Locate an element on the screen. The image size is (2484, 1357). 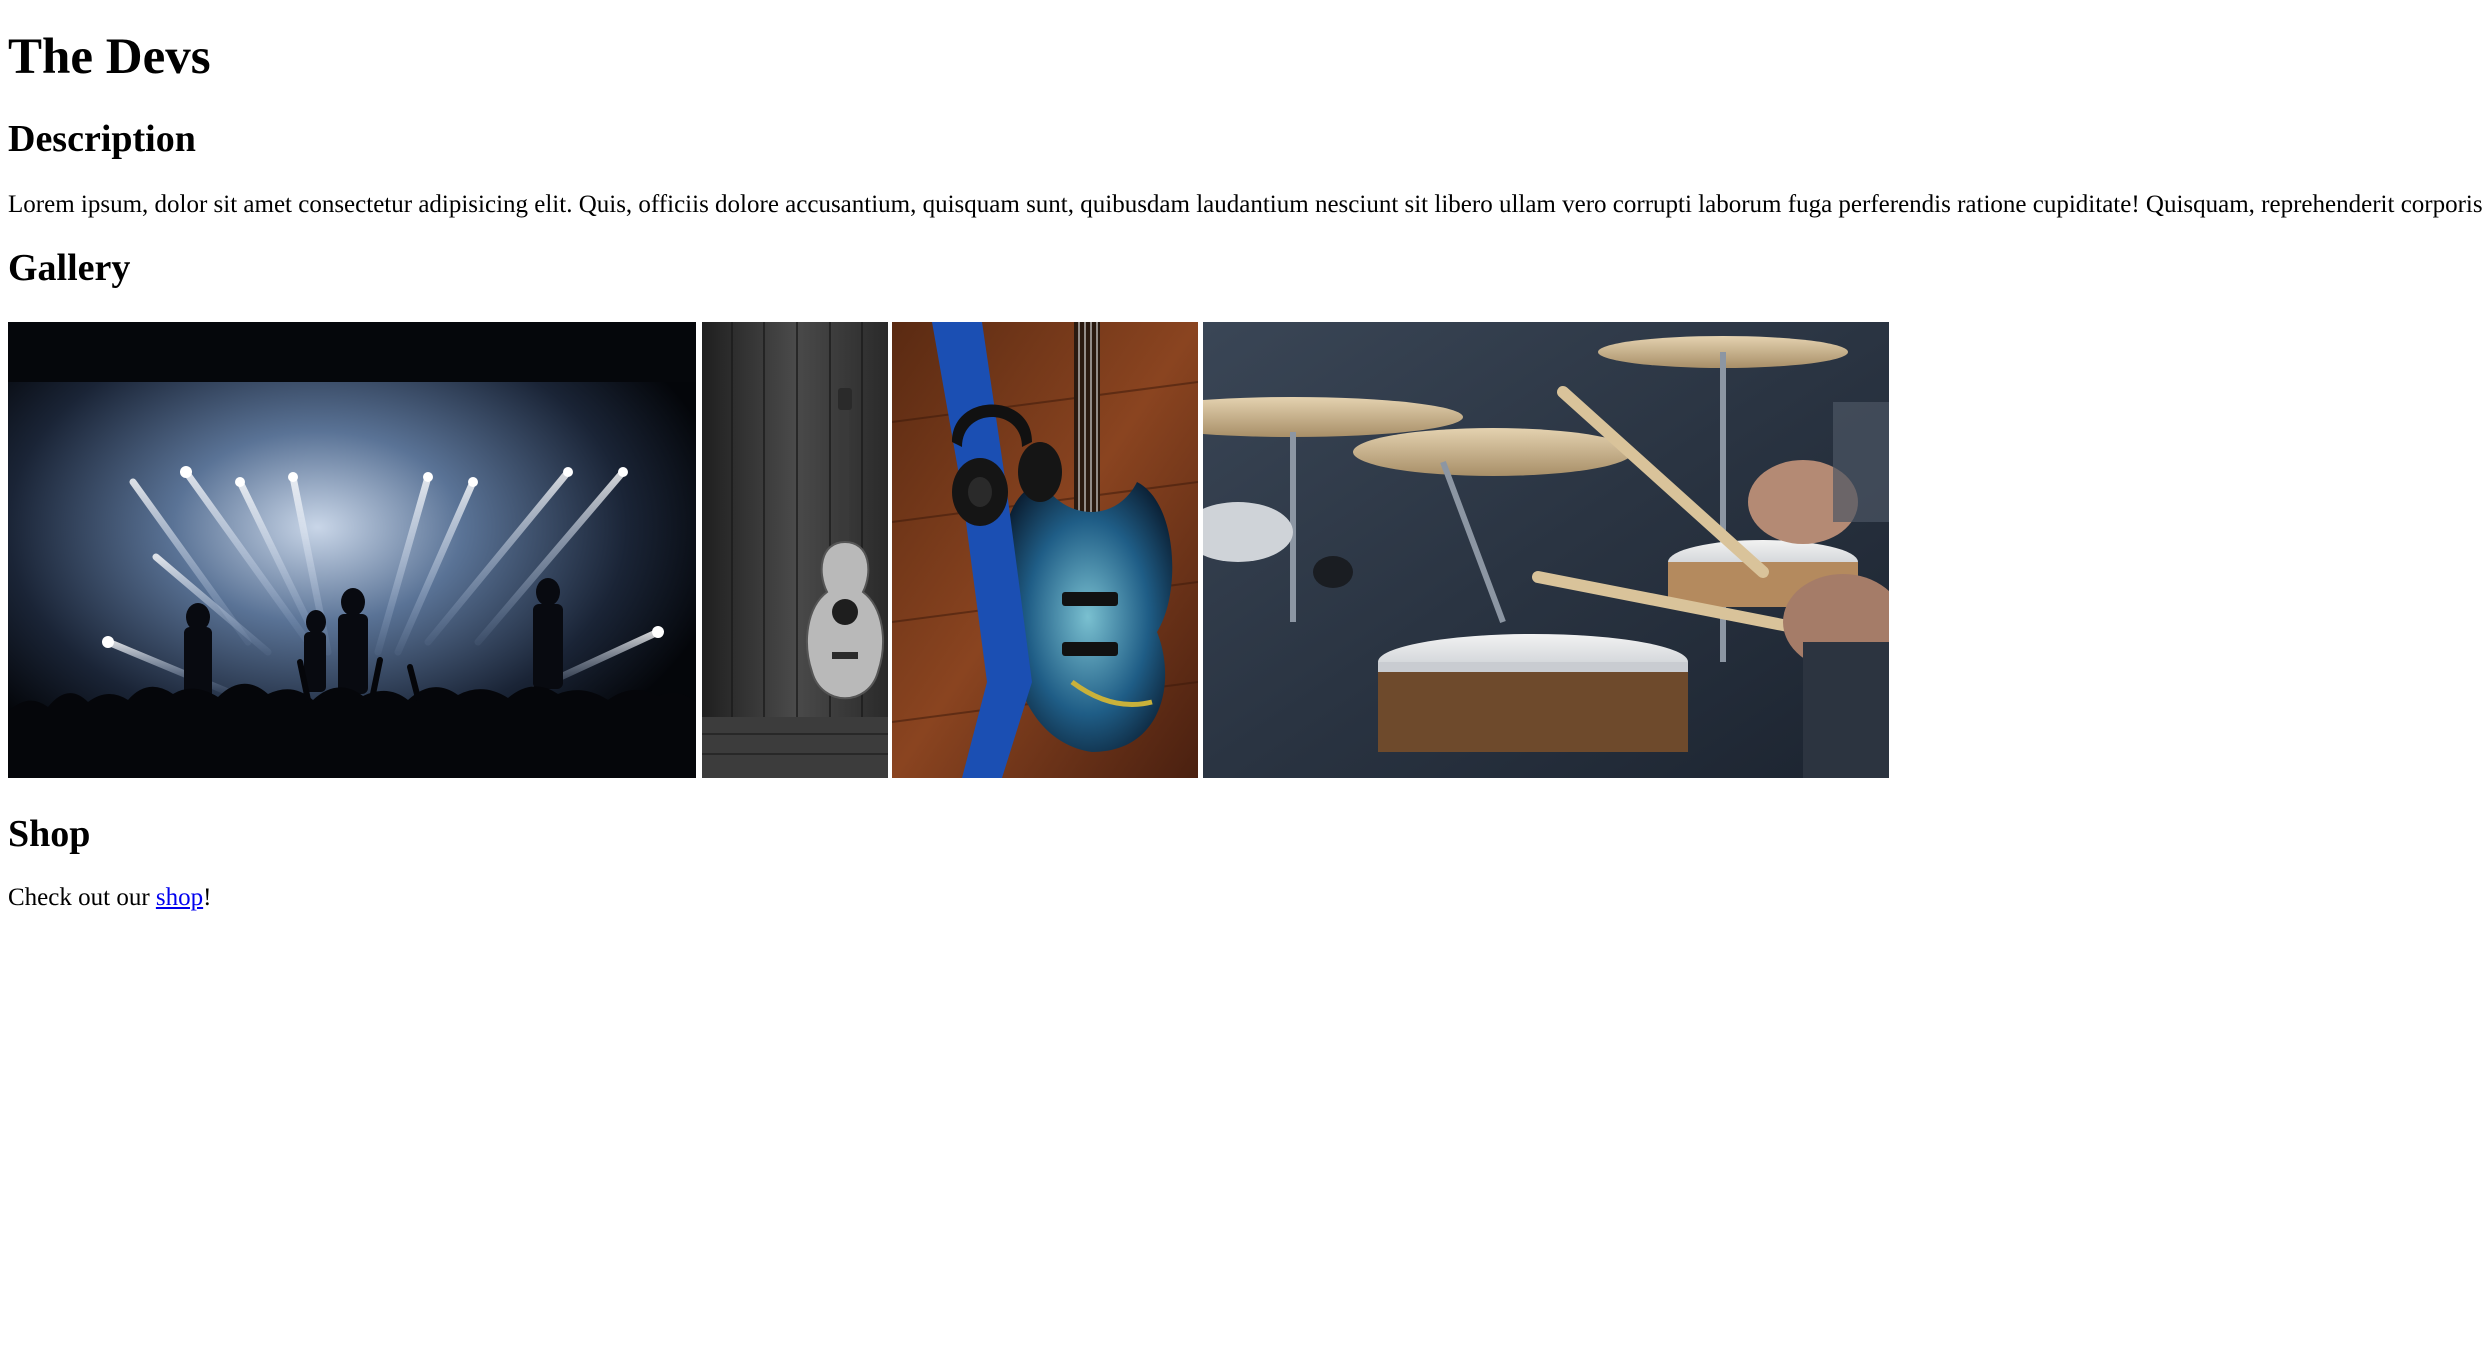
shop-link: shop is located at coordinates (179, 897).